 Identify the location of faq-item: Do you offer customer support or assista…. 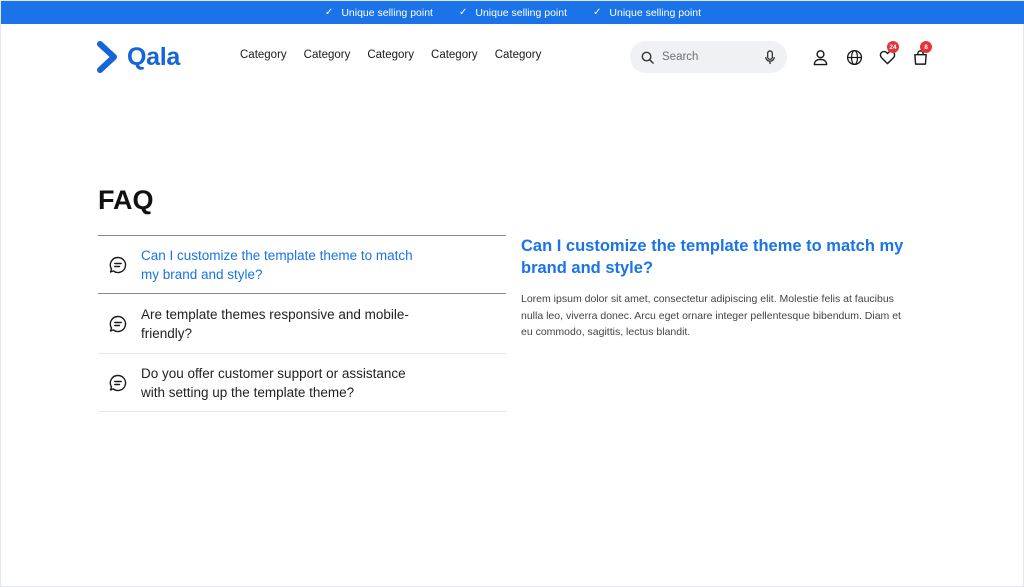
(302, 382).